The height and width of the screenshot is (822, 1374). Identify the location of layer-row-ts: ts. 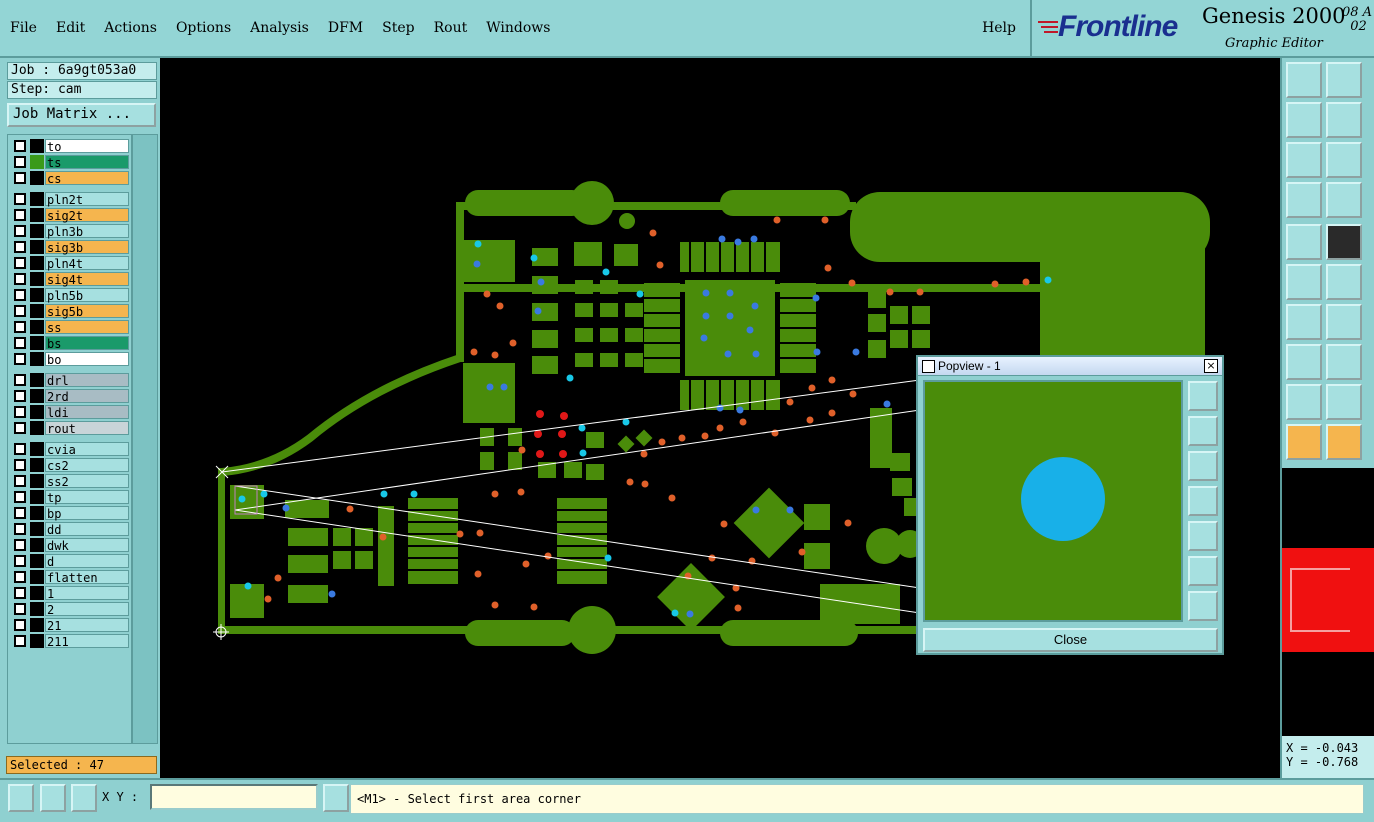
(70, 162).